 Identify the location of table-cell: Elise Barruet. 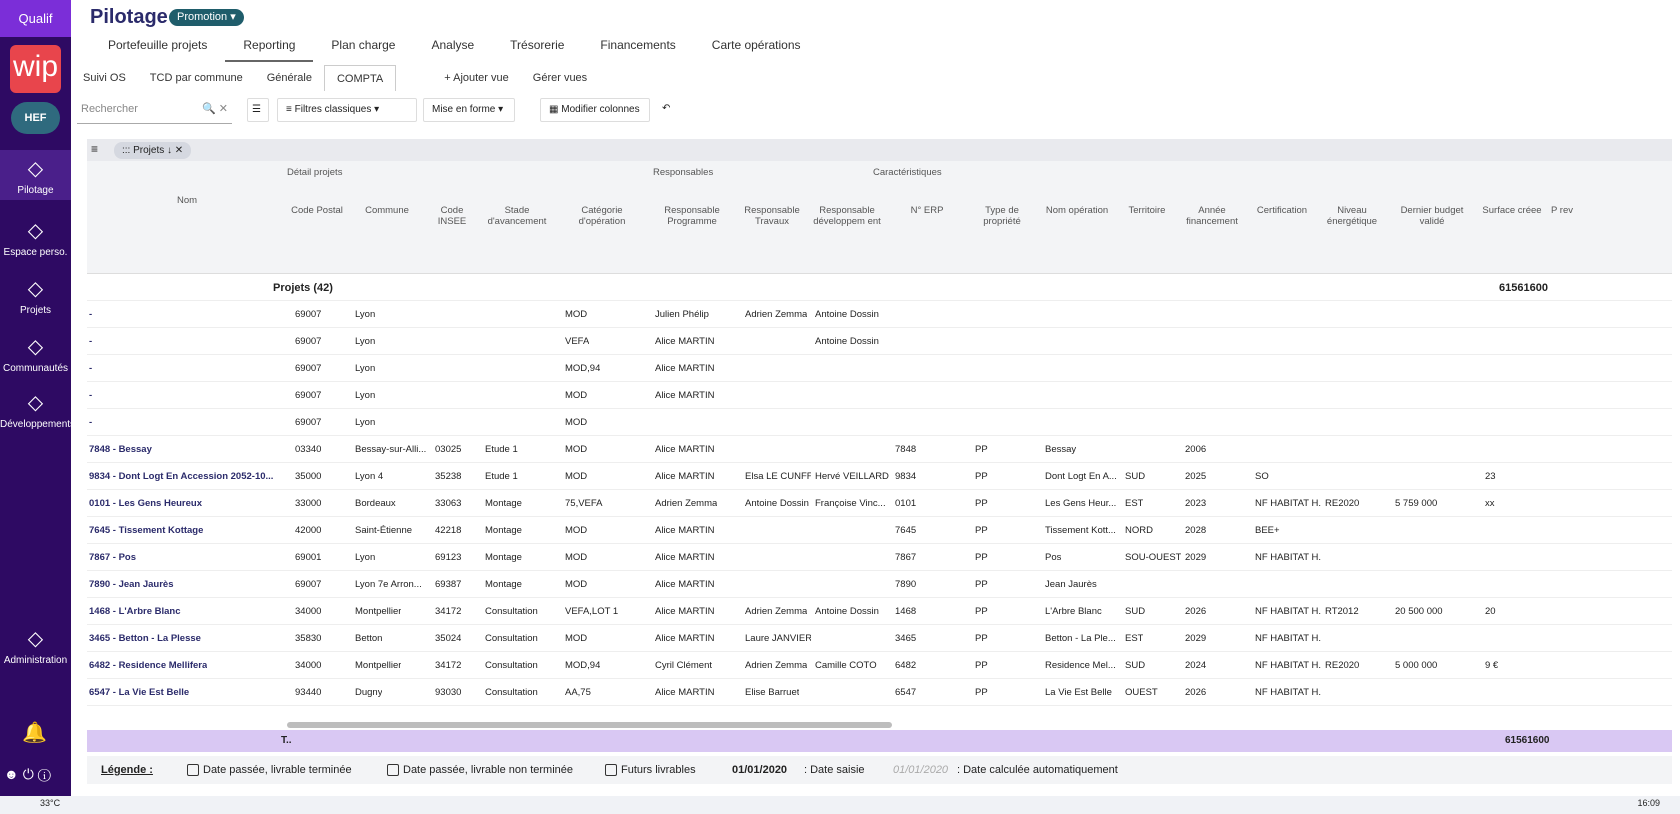
(772, 692).